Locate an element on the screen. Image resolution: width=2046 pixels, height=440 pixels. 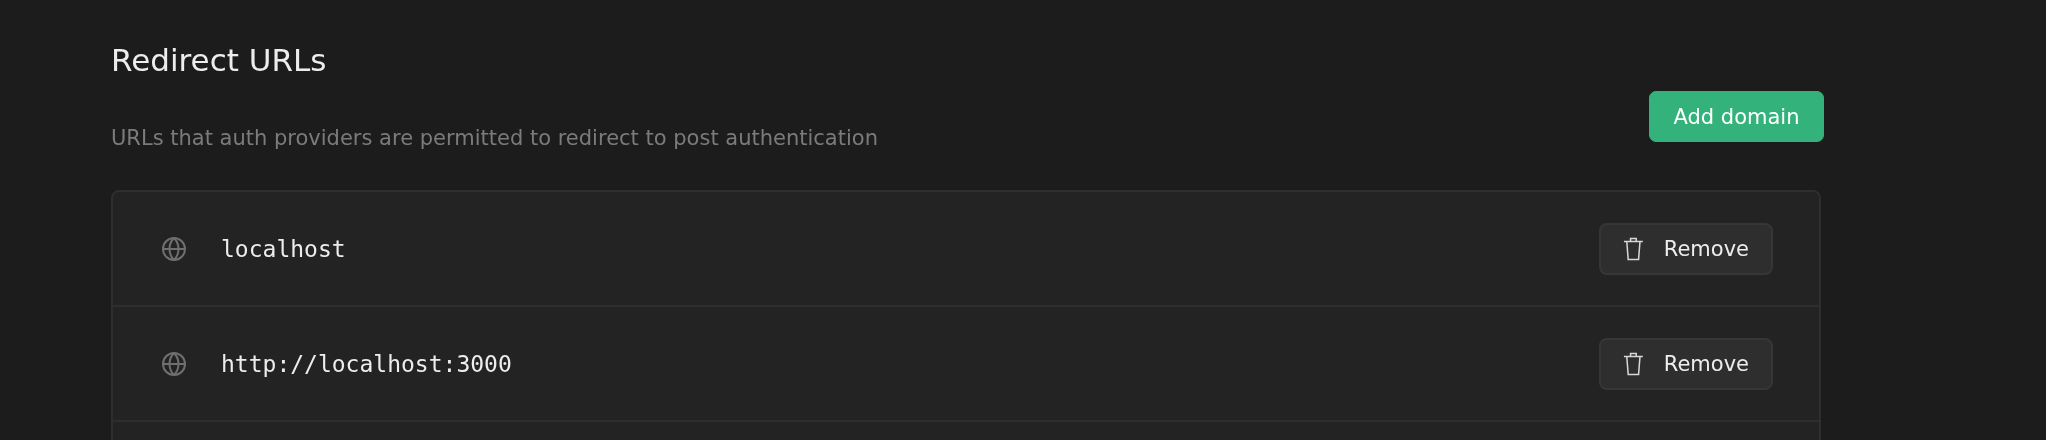
url-text: http://localhost:3000 is located at coordinates (367, 363).